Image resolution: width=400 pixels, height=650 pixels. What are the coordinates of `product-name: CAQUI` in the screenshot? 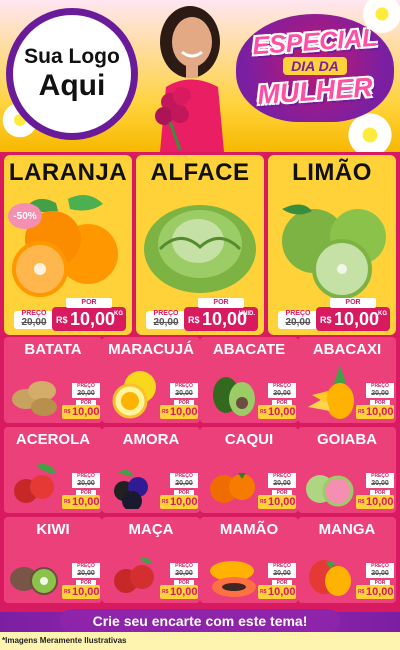 It's located at (249, 439).